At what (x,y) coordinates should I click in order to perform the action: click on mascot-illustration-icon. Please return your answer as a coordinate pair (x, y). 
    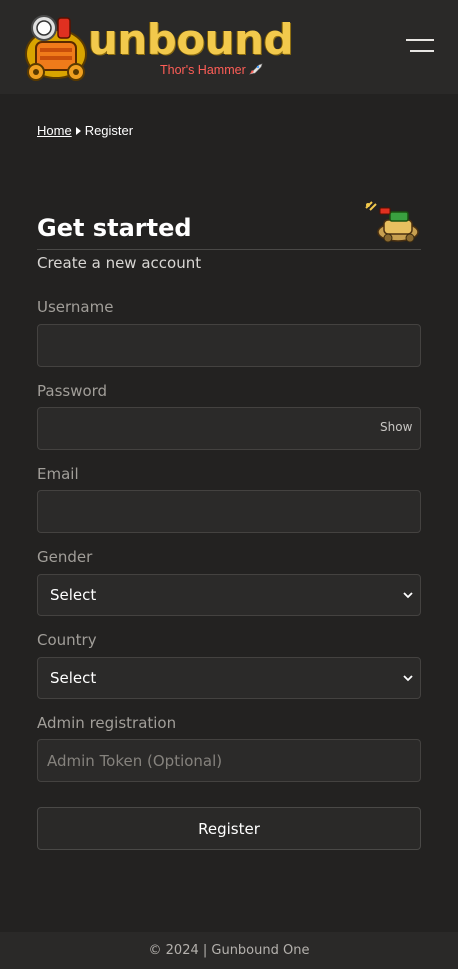
    Looking at the image, I should click on (392, 222).